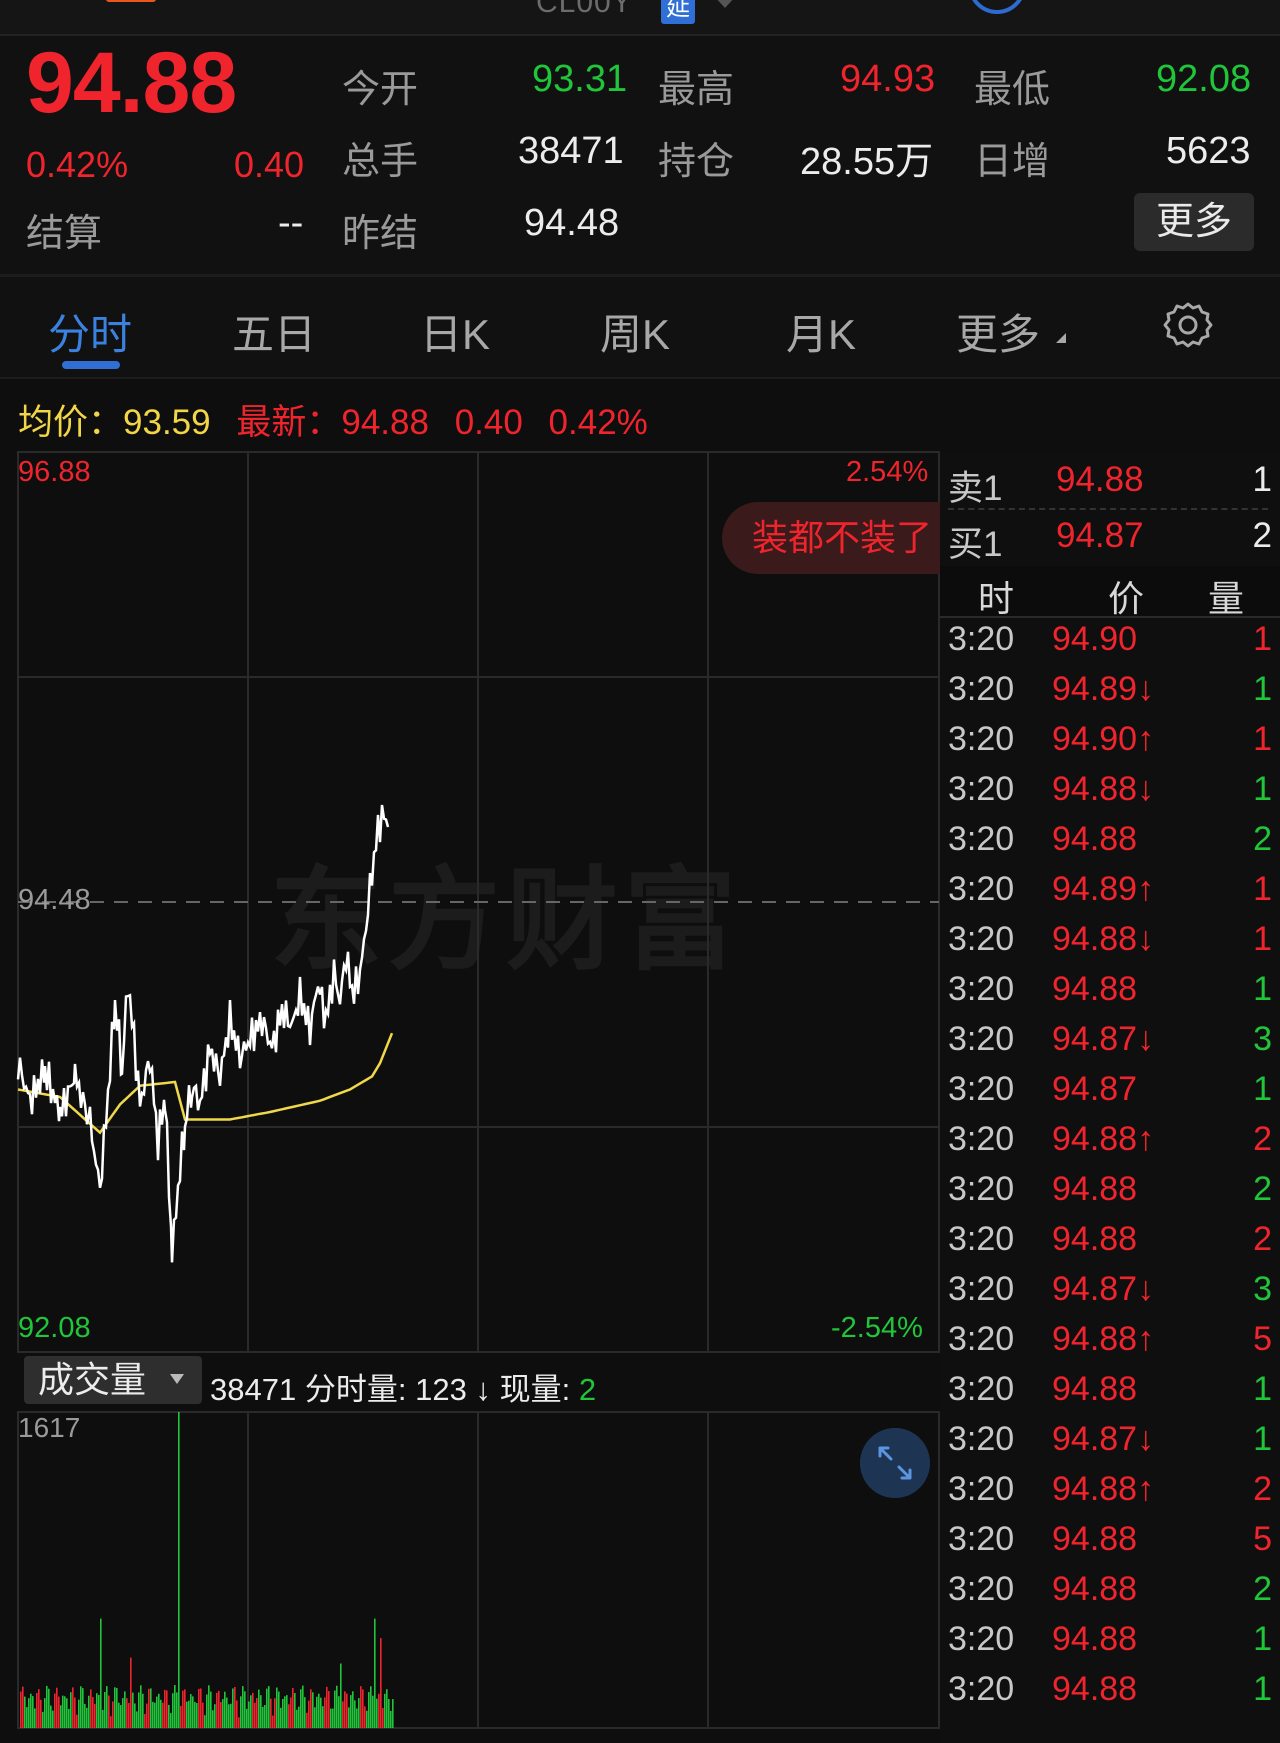  I want to click on tab-weekly-k: 周K, so click(635, 331).